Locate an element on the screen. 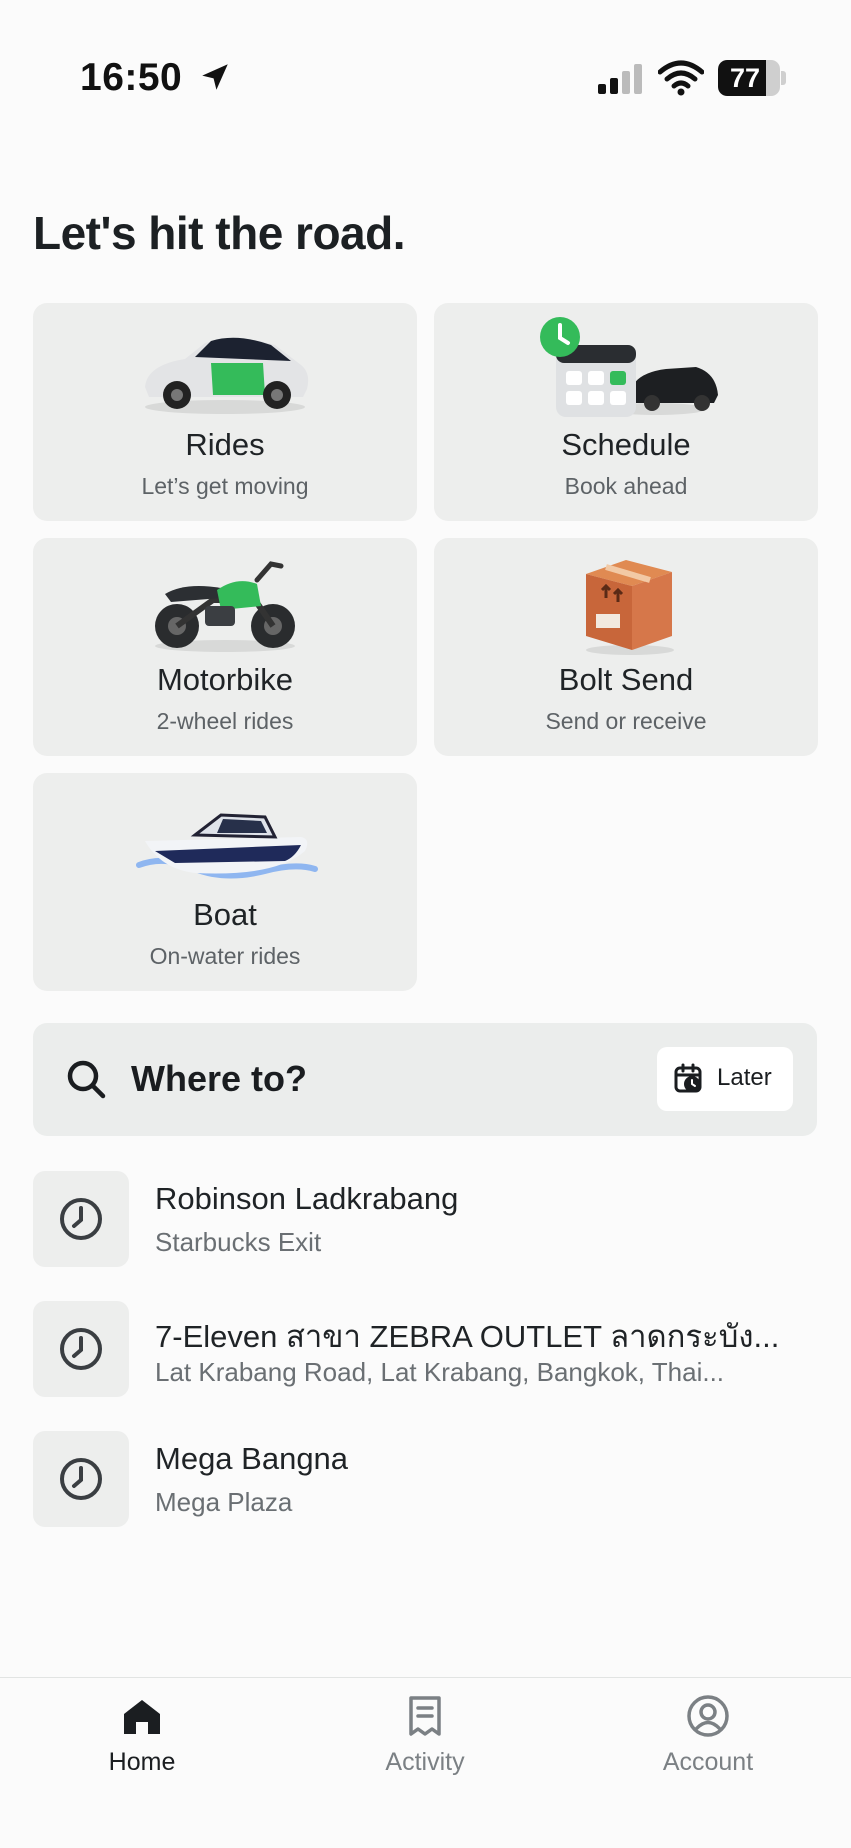 The width and height of the screenshot is (851, 1848). service-subtitle: Book ahead is located at coordinates (626, 486).